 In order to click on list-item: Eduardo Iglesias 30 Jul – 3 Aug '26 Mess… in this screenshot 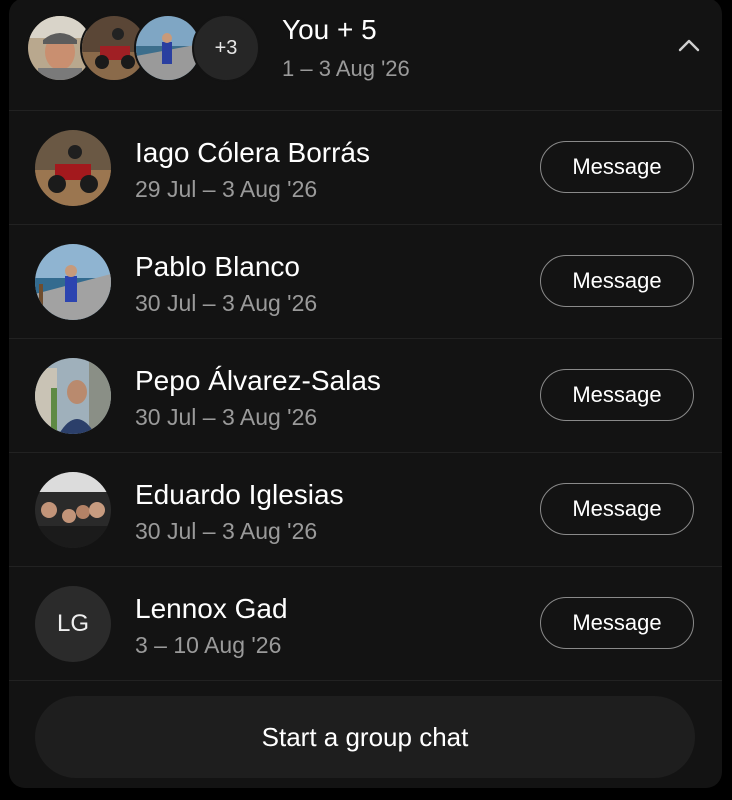, I will do `click(365, 510)`.